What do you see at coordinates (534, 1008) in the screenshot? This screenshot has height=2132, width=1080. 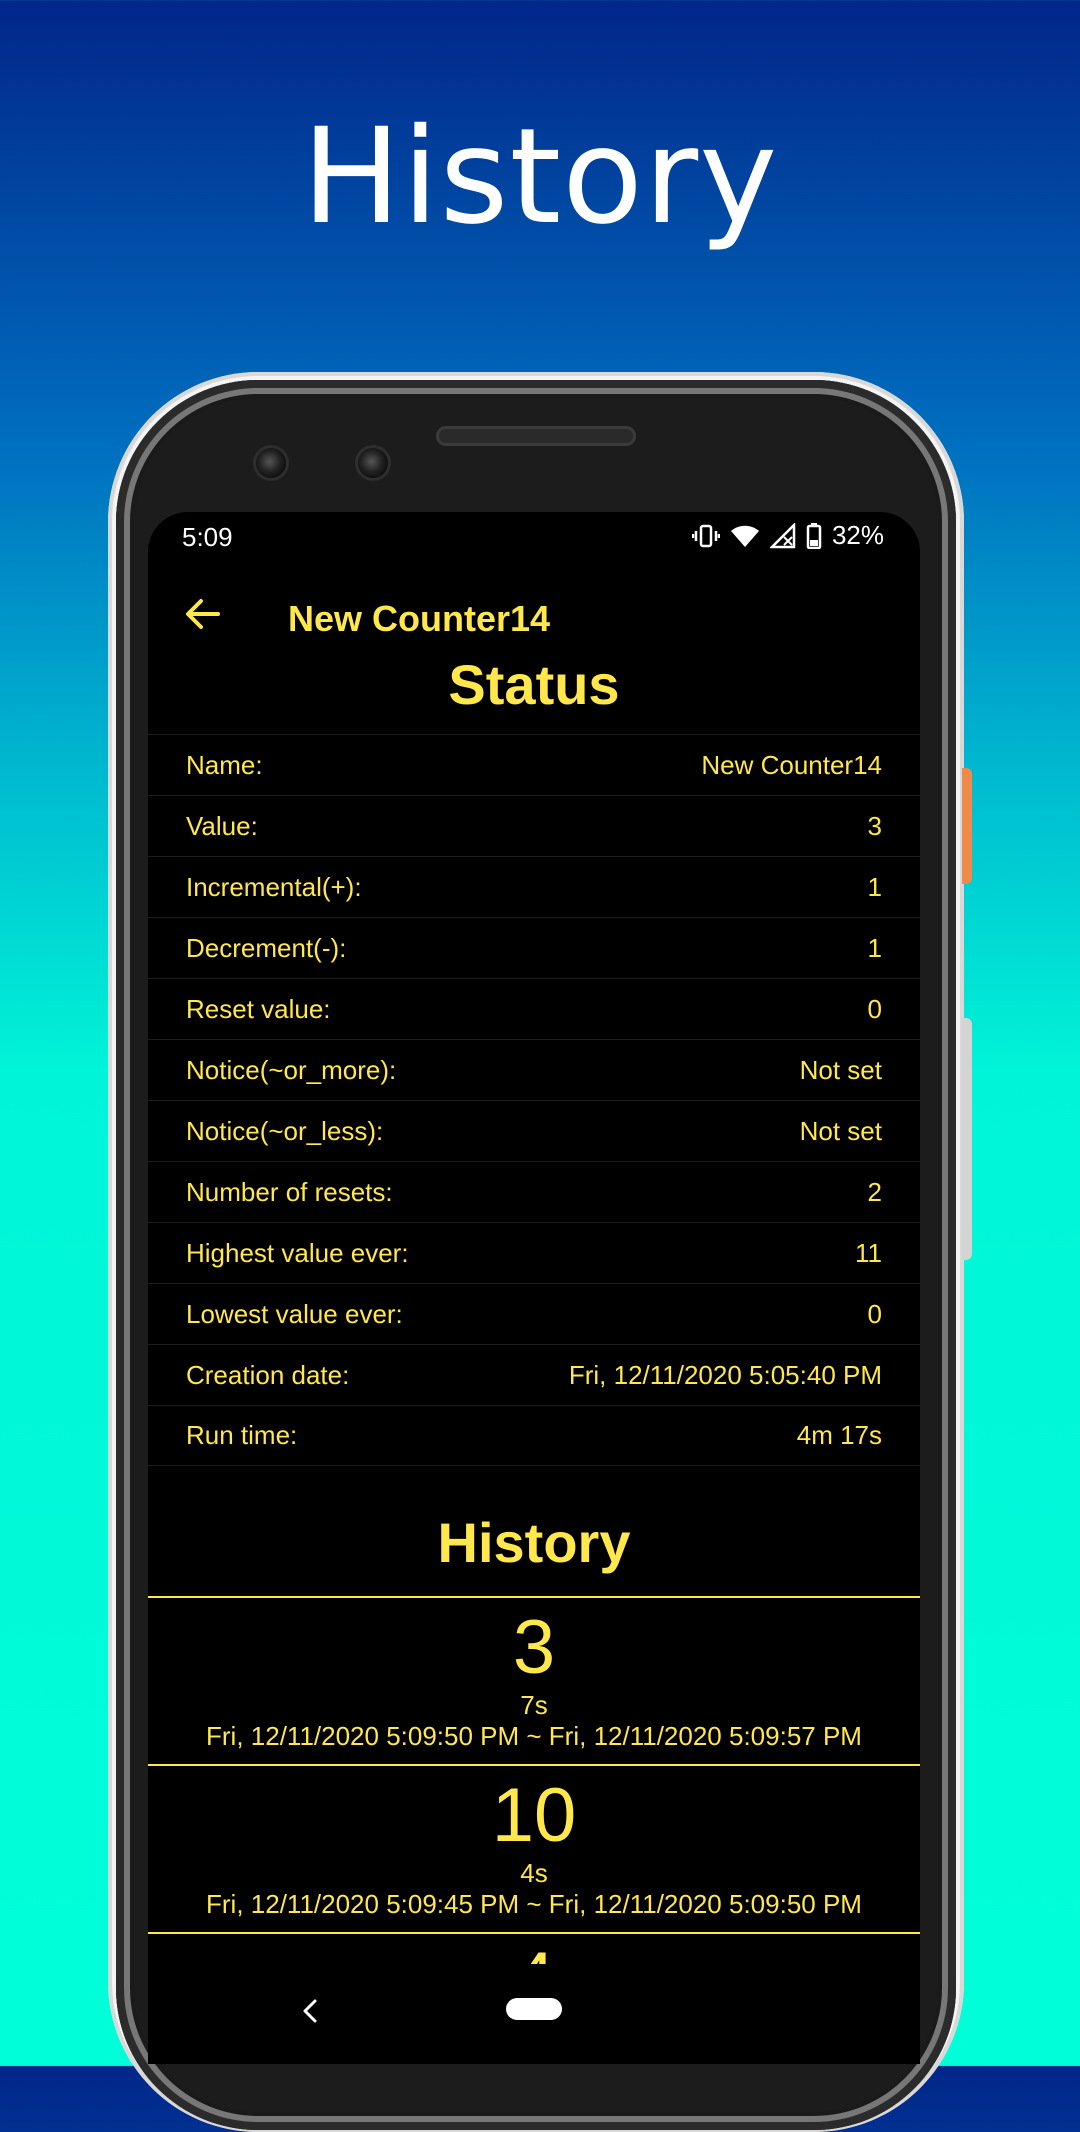 I see `status-row: Reset value: 0` at bounding box center [534, 1008].